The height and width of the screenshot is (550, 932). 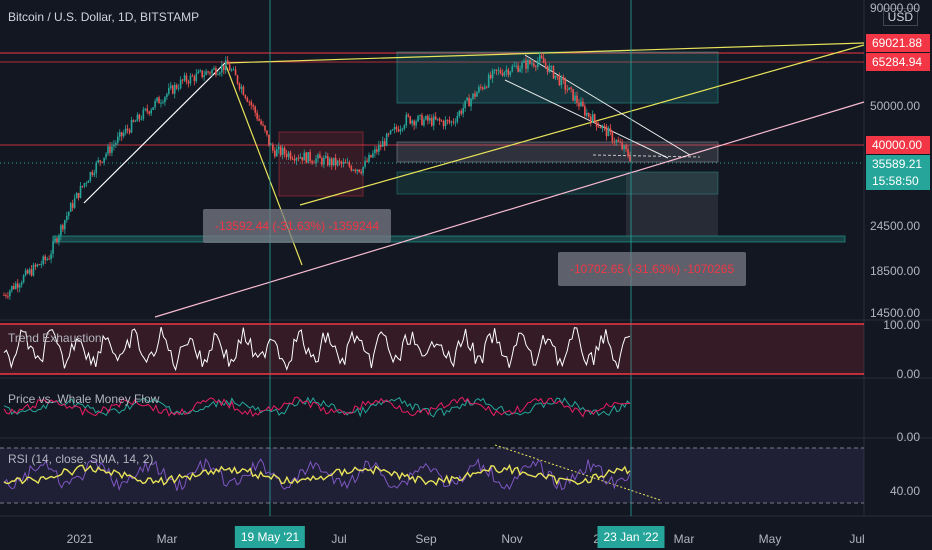 What do you see at coordinates (449, 239) in the screenshot?
I see `zone-support` at bounding box center [449, 239].